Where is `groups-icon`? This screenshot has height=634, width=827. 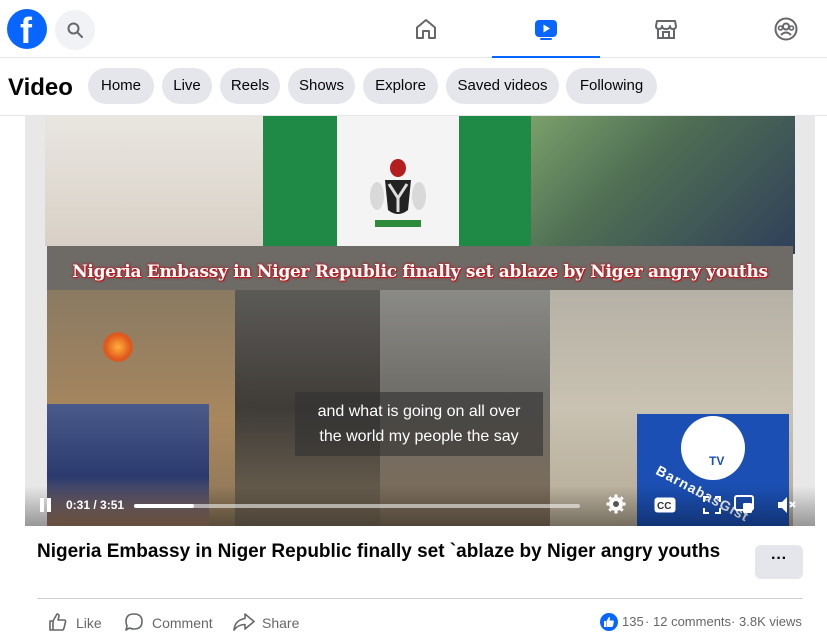 groups-icon is located at coordinates (786, 29).